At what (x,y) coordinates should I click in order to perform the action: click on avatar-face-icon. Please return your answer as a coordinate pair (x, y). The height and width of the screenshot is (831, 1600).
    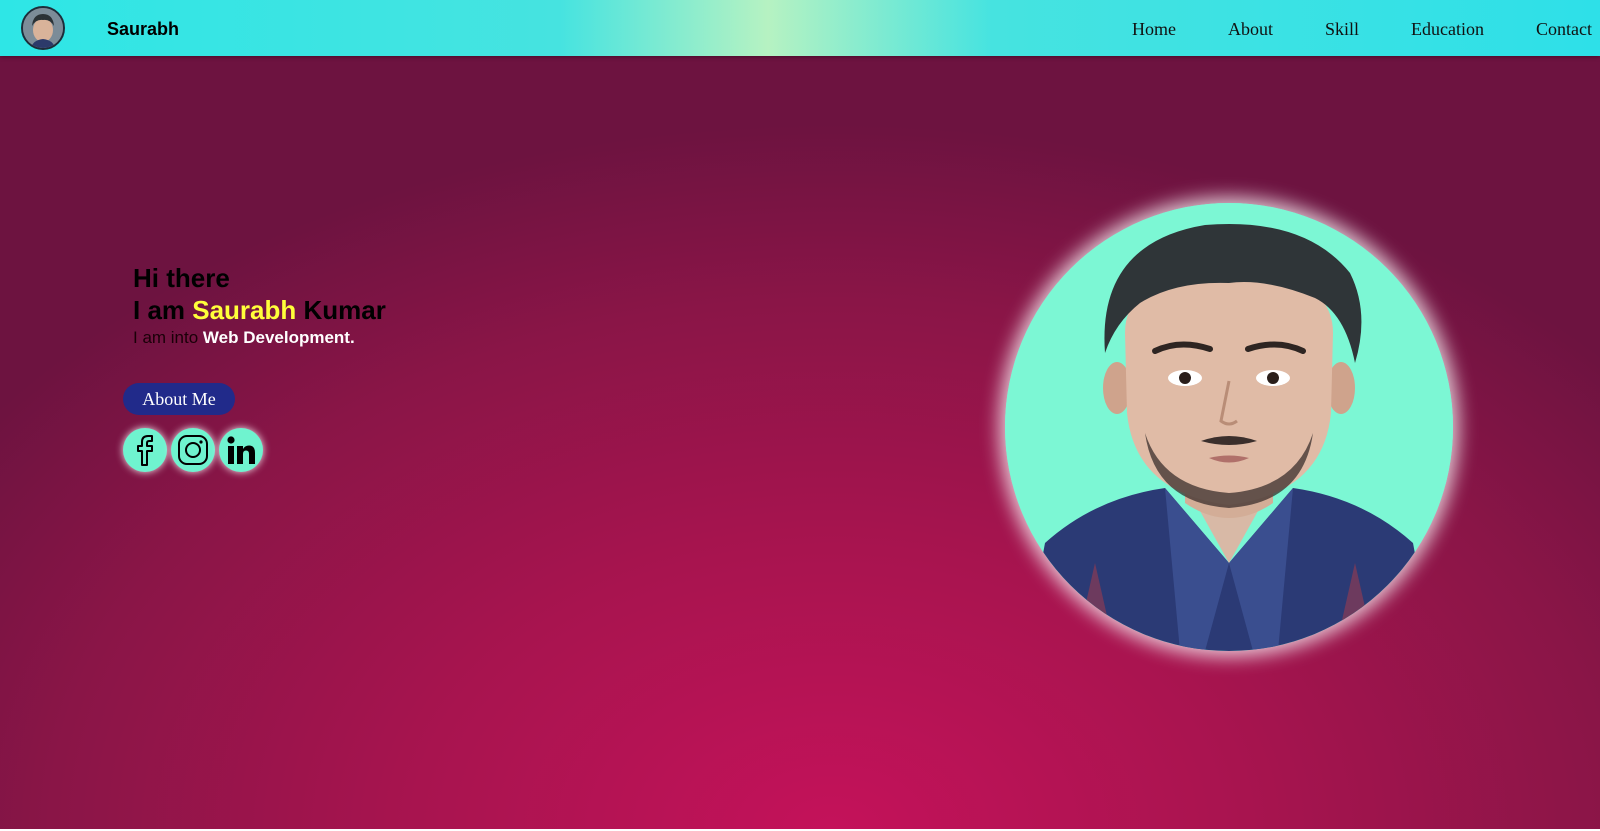
    Looking at the image, I should click on (43, 28).